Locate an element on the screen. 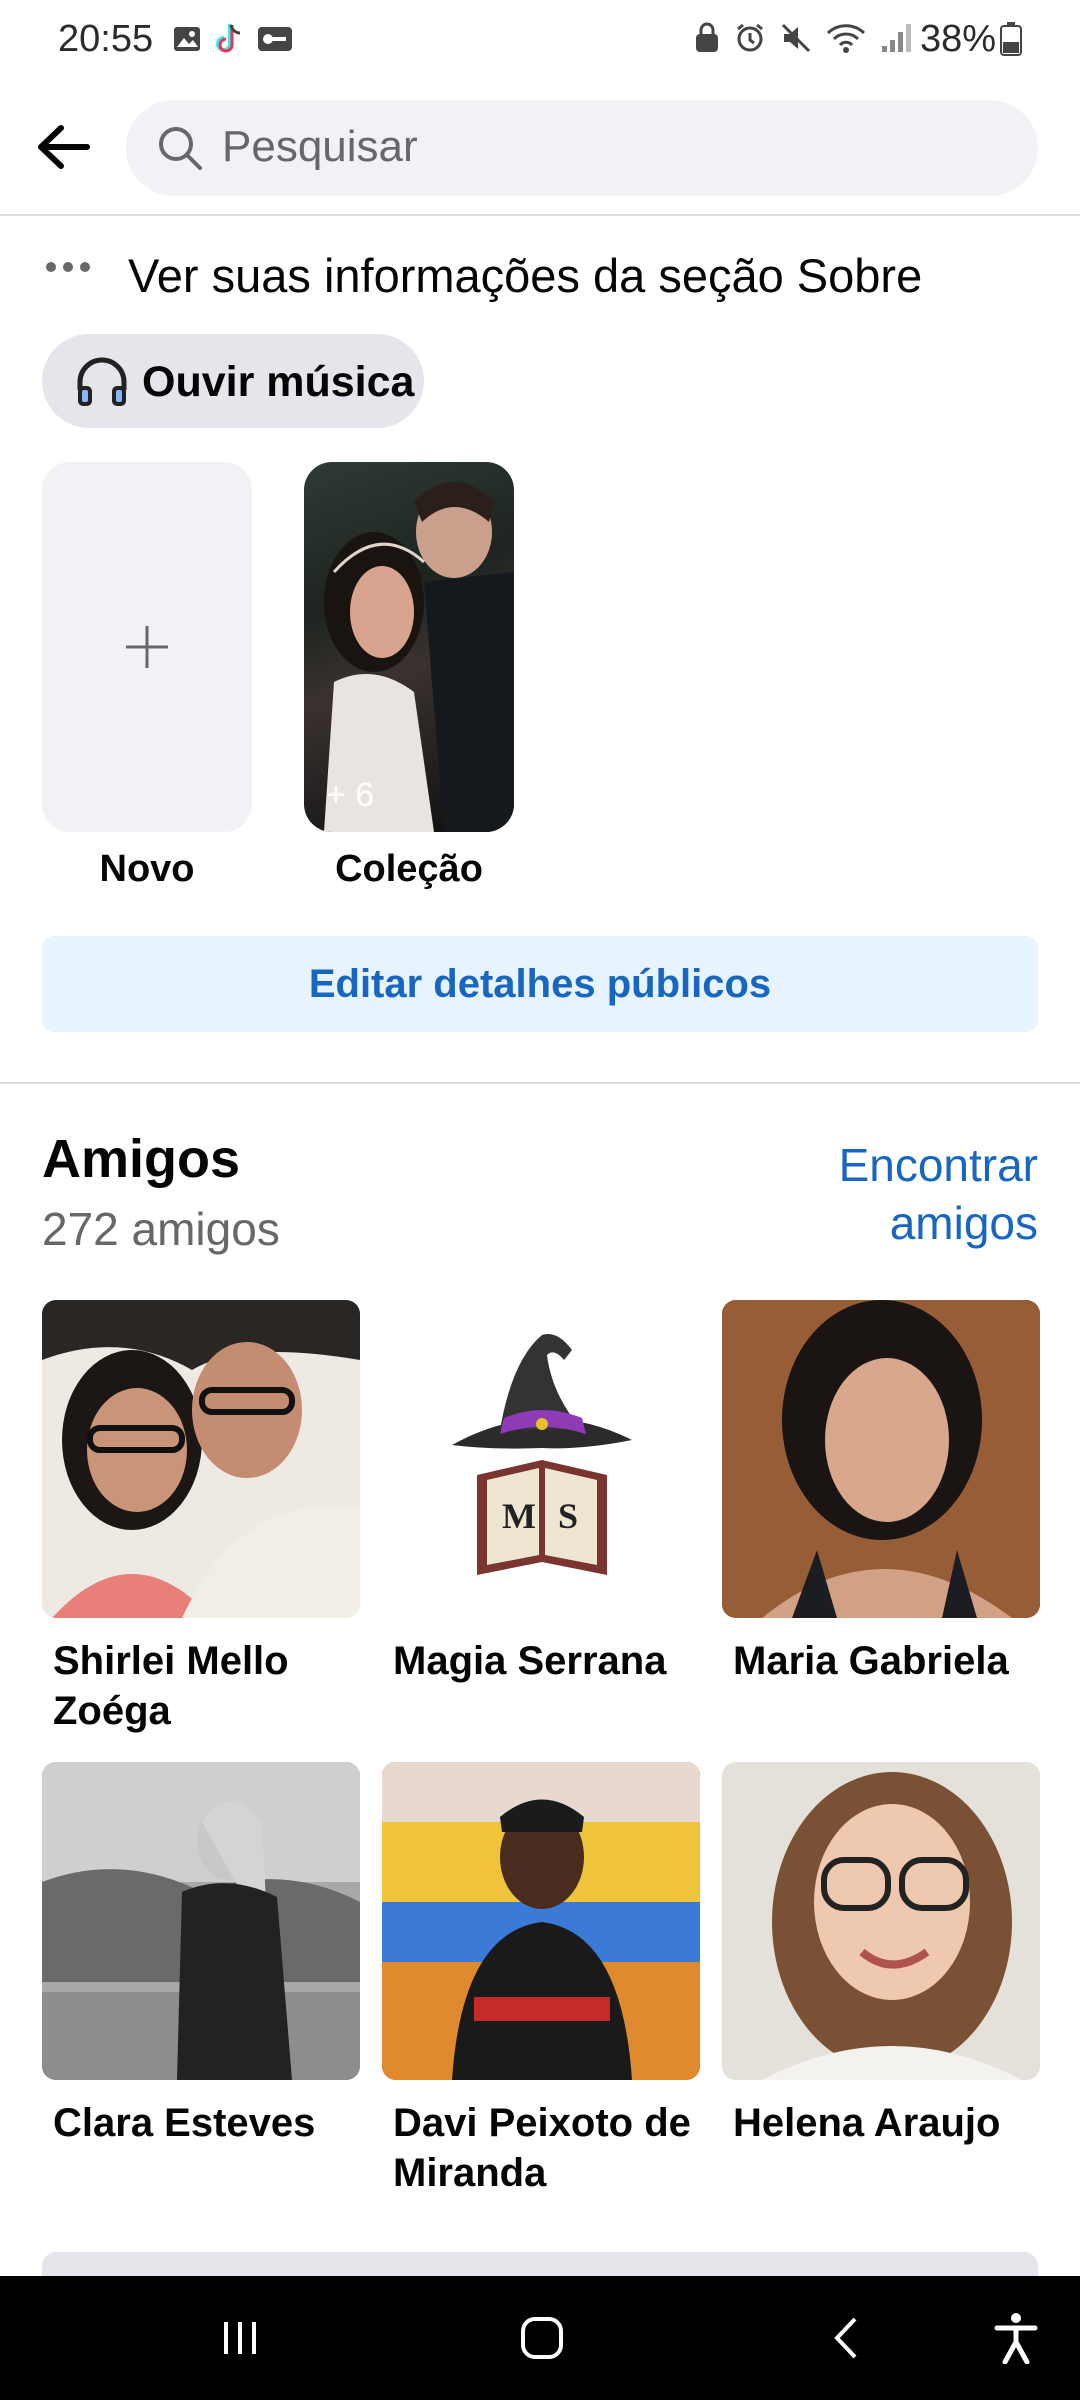 The height and width of the screenshot is (2400, 1080). listen-music-label: Ouvir música is located at coordinates (278, 382).